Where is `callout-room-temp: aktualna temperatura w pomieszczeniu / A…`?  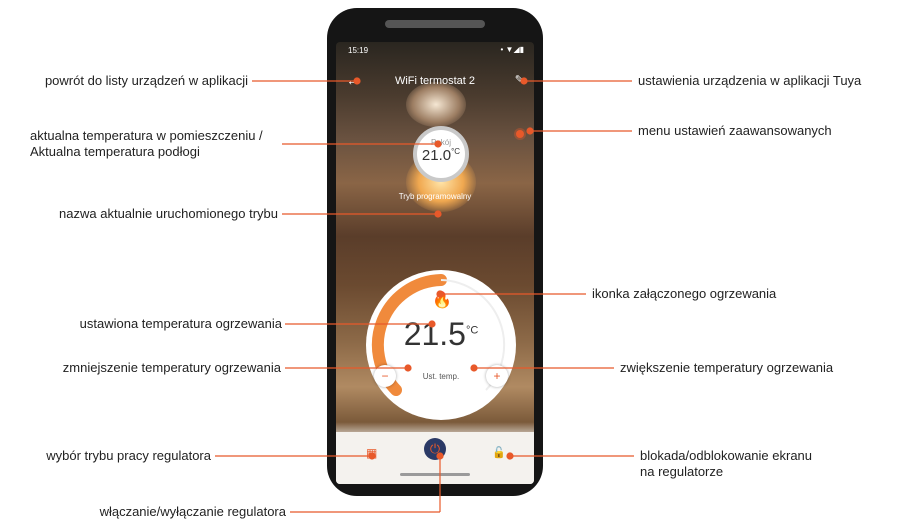 callout-room-temp: aktualna temperatura w pomieszczeniu / A… is located at coordinates (154, 144).